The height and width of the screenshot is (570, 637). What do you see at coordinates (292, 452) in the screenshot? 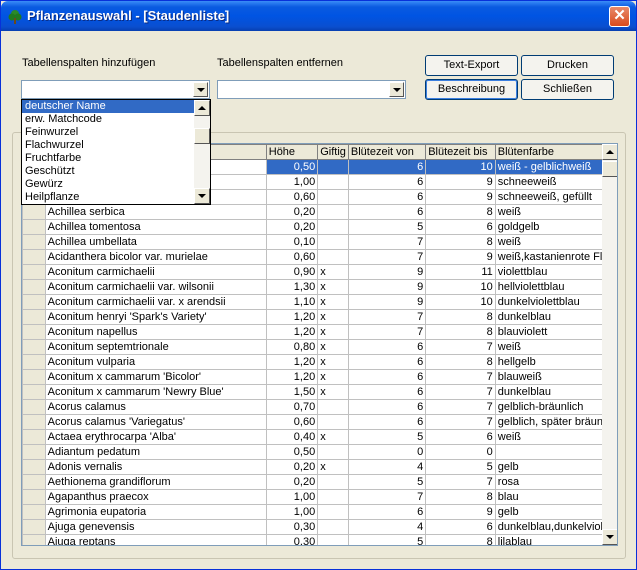
I see `height-cell: 0,50` at bounding box center [292, 452].